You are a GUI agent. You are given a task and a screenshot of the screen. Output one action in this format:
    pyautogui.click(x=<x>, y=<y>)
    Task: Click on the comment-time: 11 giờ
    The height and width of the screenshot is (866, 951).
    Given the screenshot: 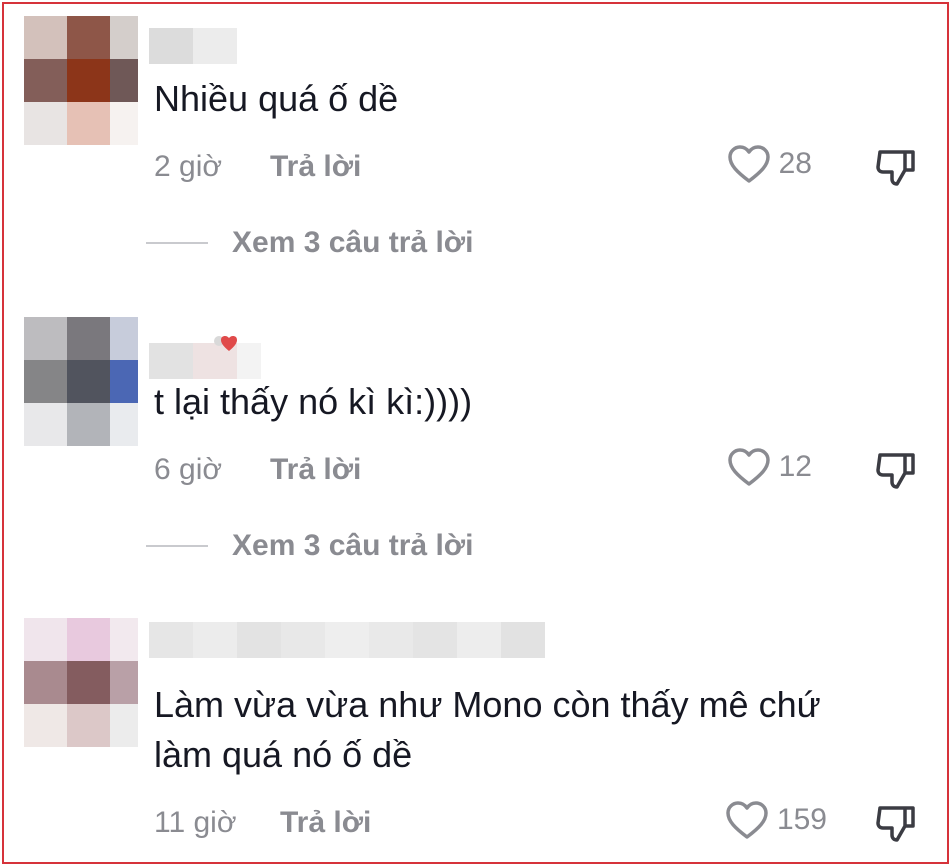 What is the action you would take?
    pyautogui.click(x=195, y=822)
    